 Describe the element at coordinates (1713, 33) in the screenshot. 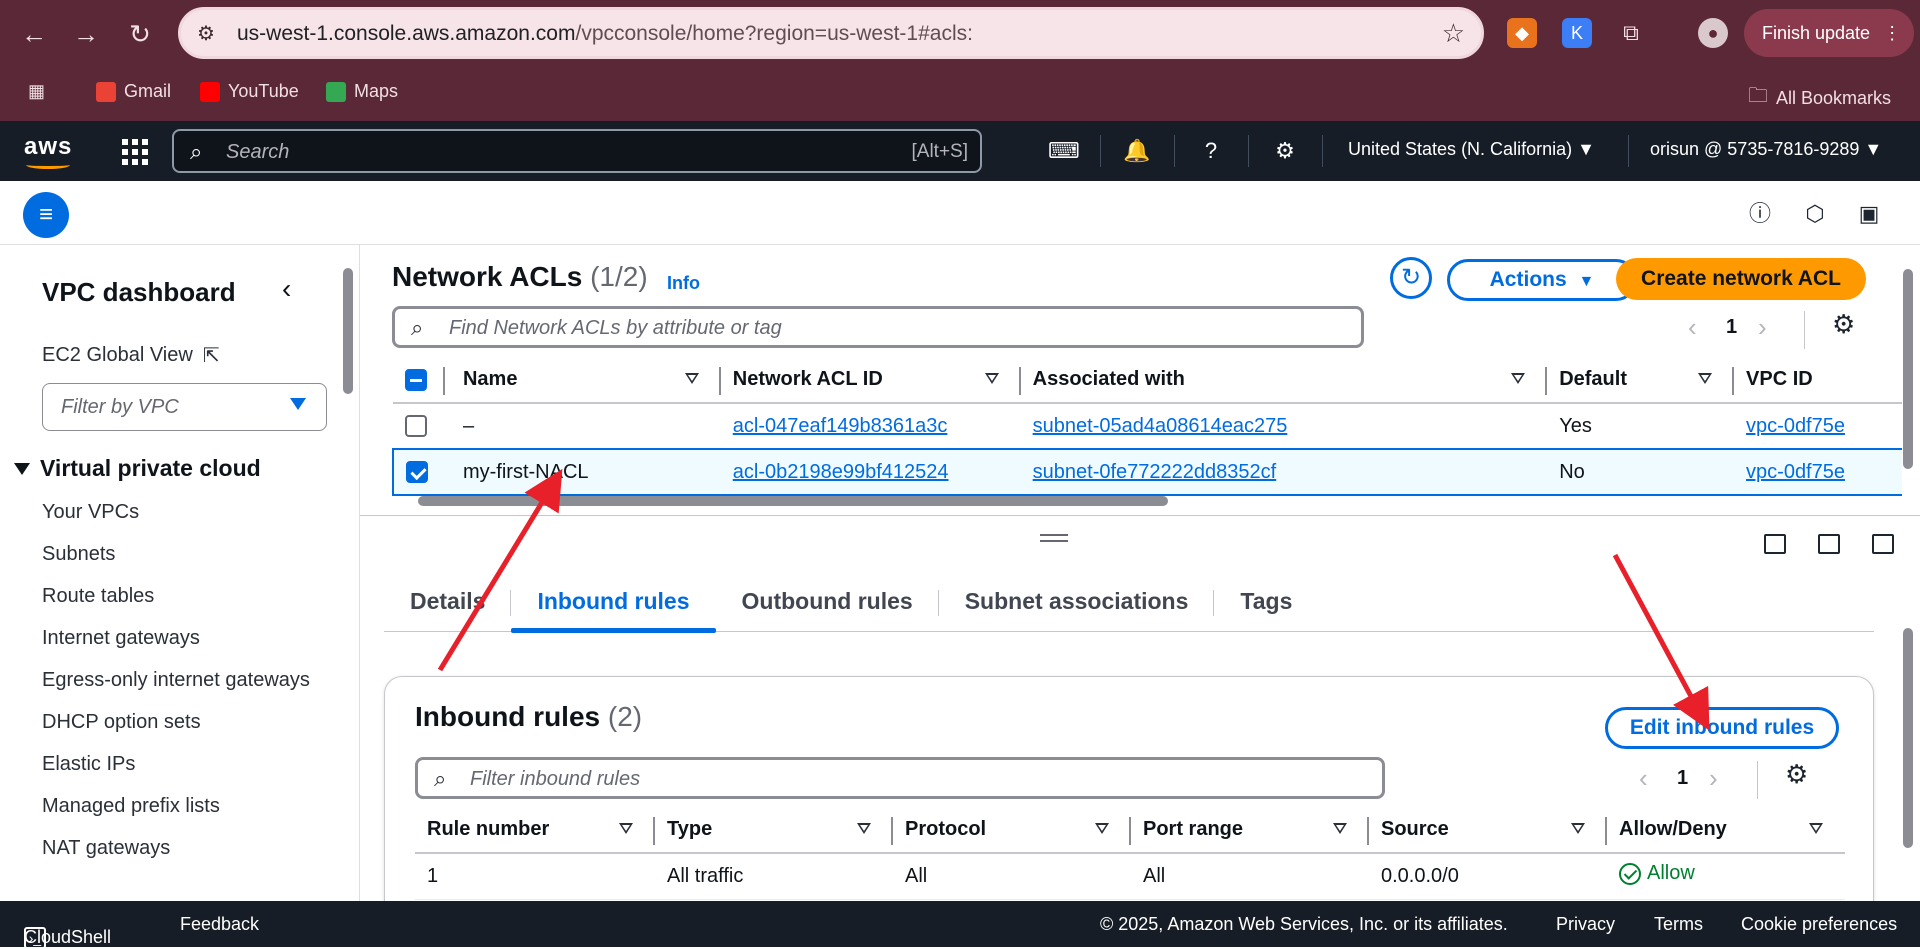

I see `profile-avatar: ●` at that location.